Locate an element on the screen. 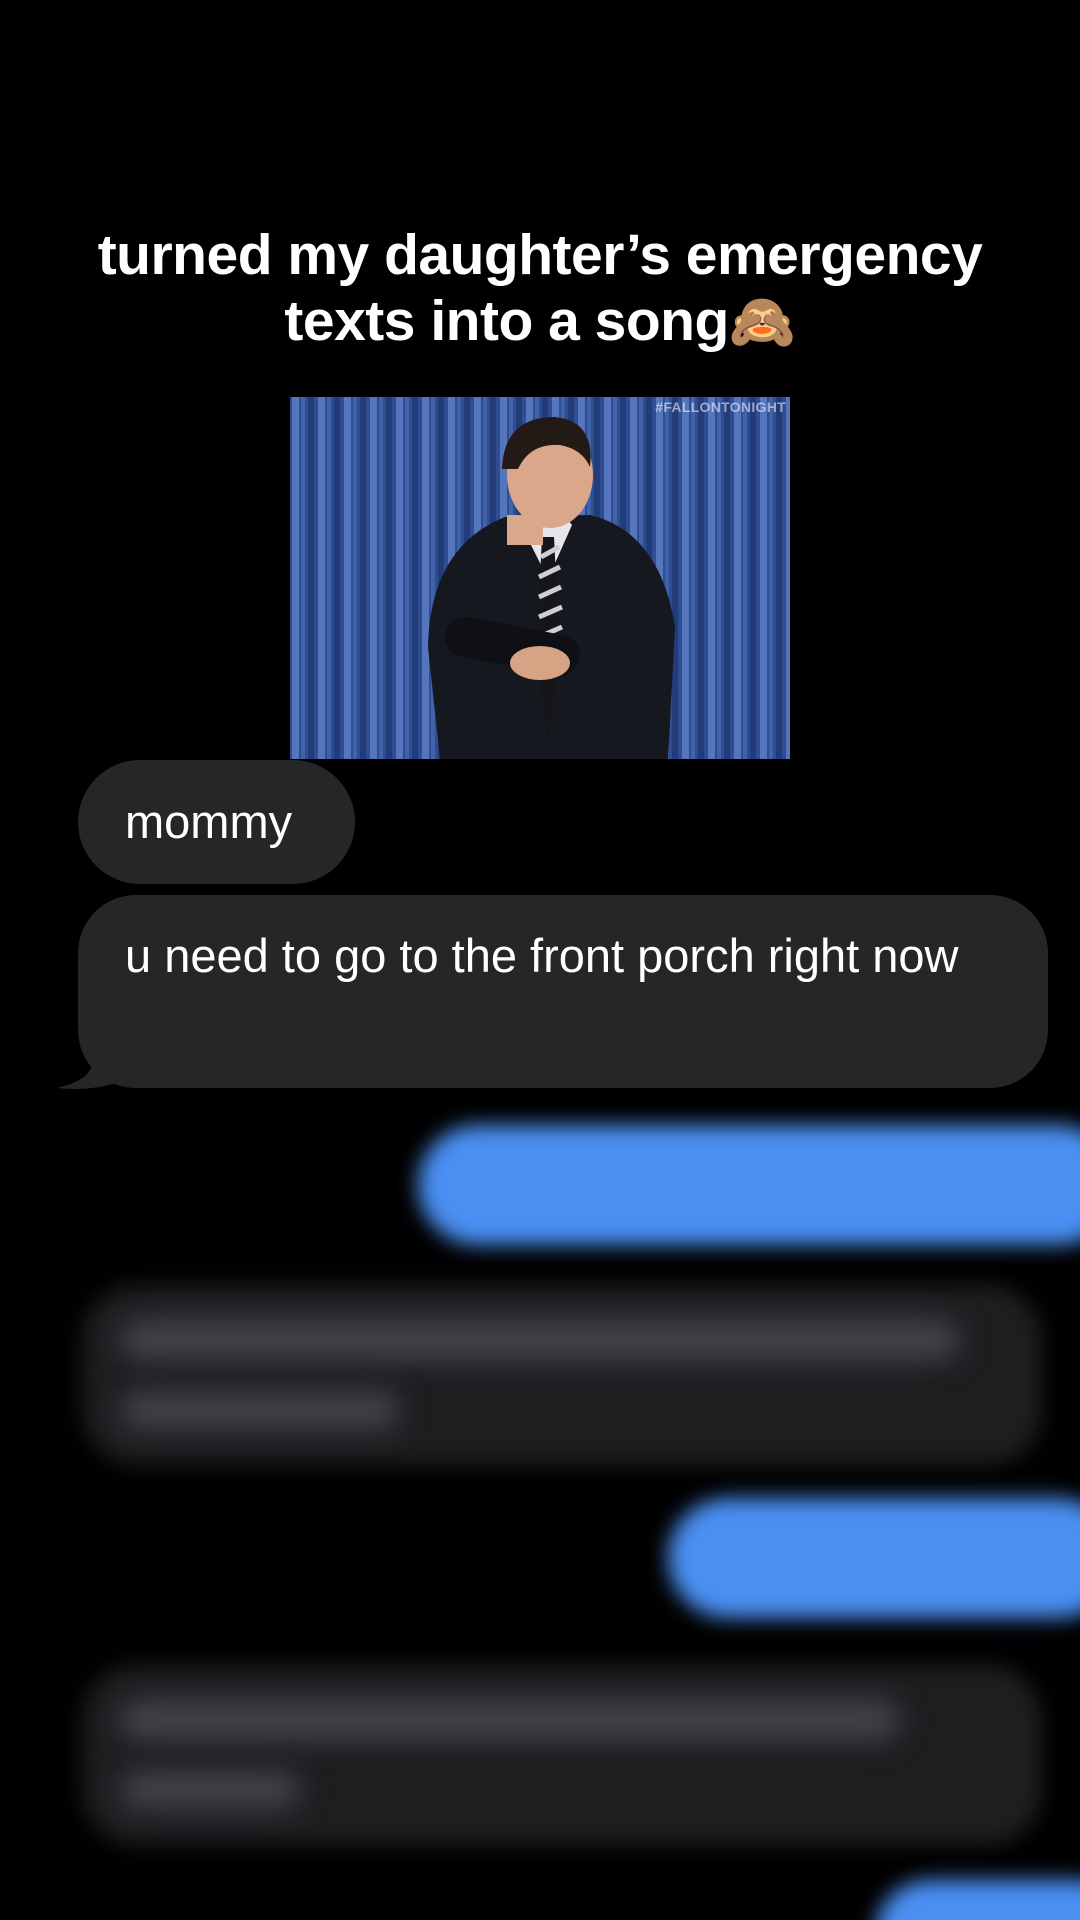  caption-line-2-text: texts into a song is located at coordinates (506, 321).